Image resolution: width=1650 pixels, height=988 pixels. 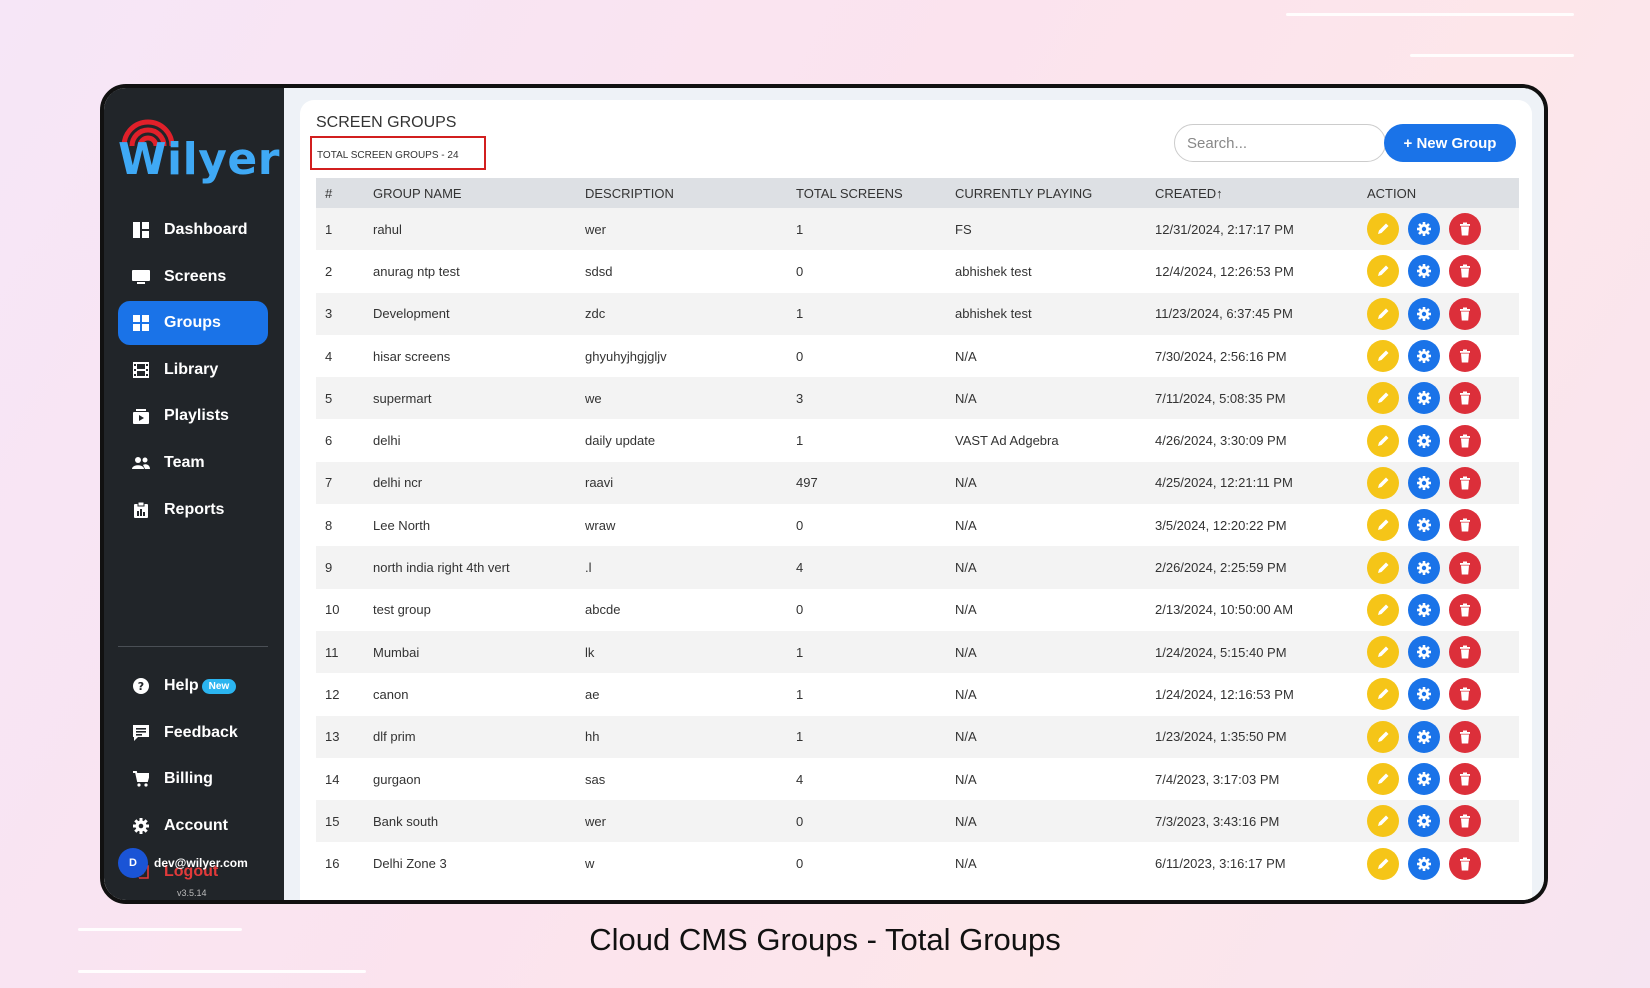 What do you see at coordinates (917, 863) in the screenshot?
I see `table-row: 16 Delhi Zone 3 w 0 N/A 6/11/2023, 3:16:17 PM` at bounding box center [917, 863].